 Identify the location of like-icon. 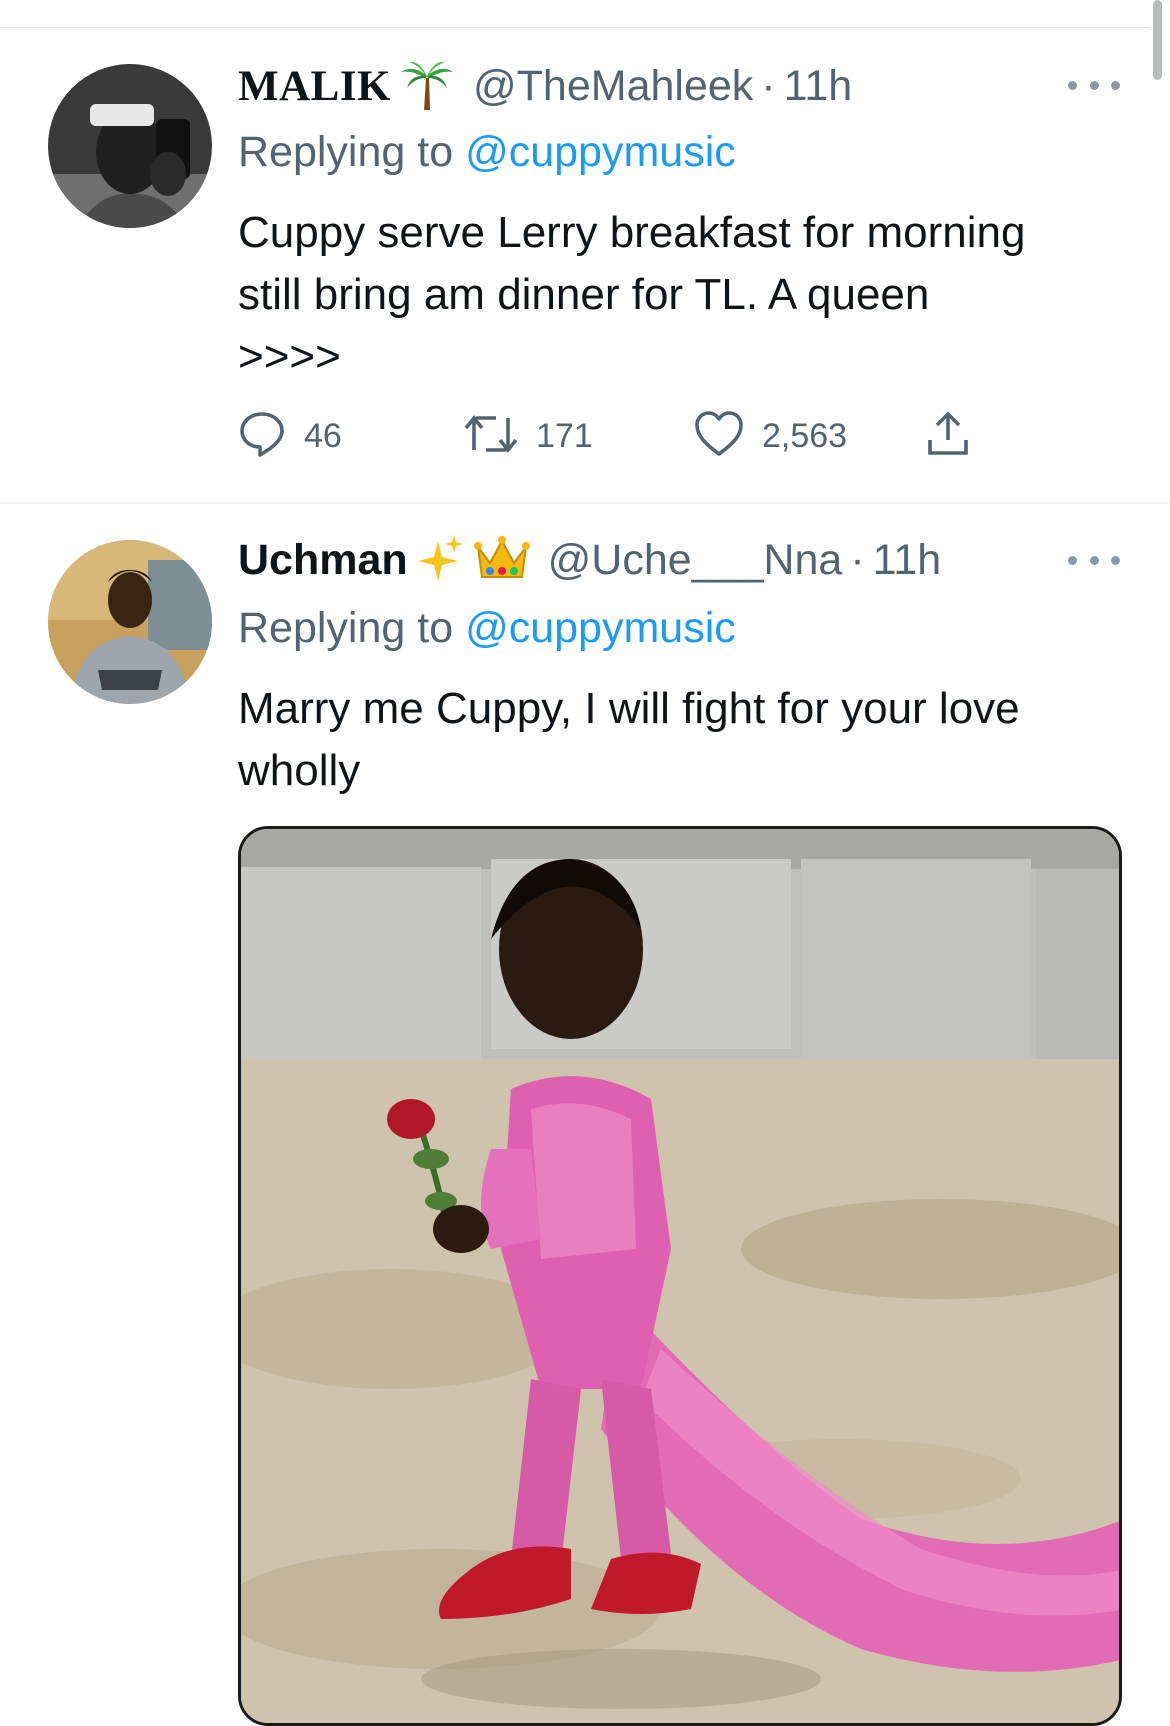
(719, 436).